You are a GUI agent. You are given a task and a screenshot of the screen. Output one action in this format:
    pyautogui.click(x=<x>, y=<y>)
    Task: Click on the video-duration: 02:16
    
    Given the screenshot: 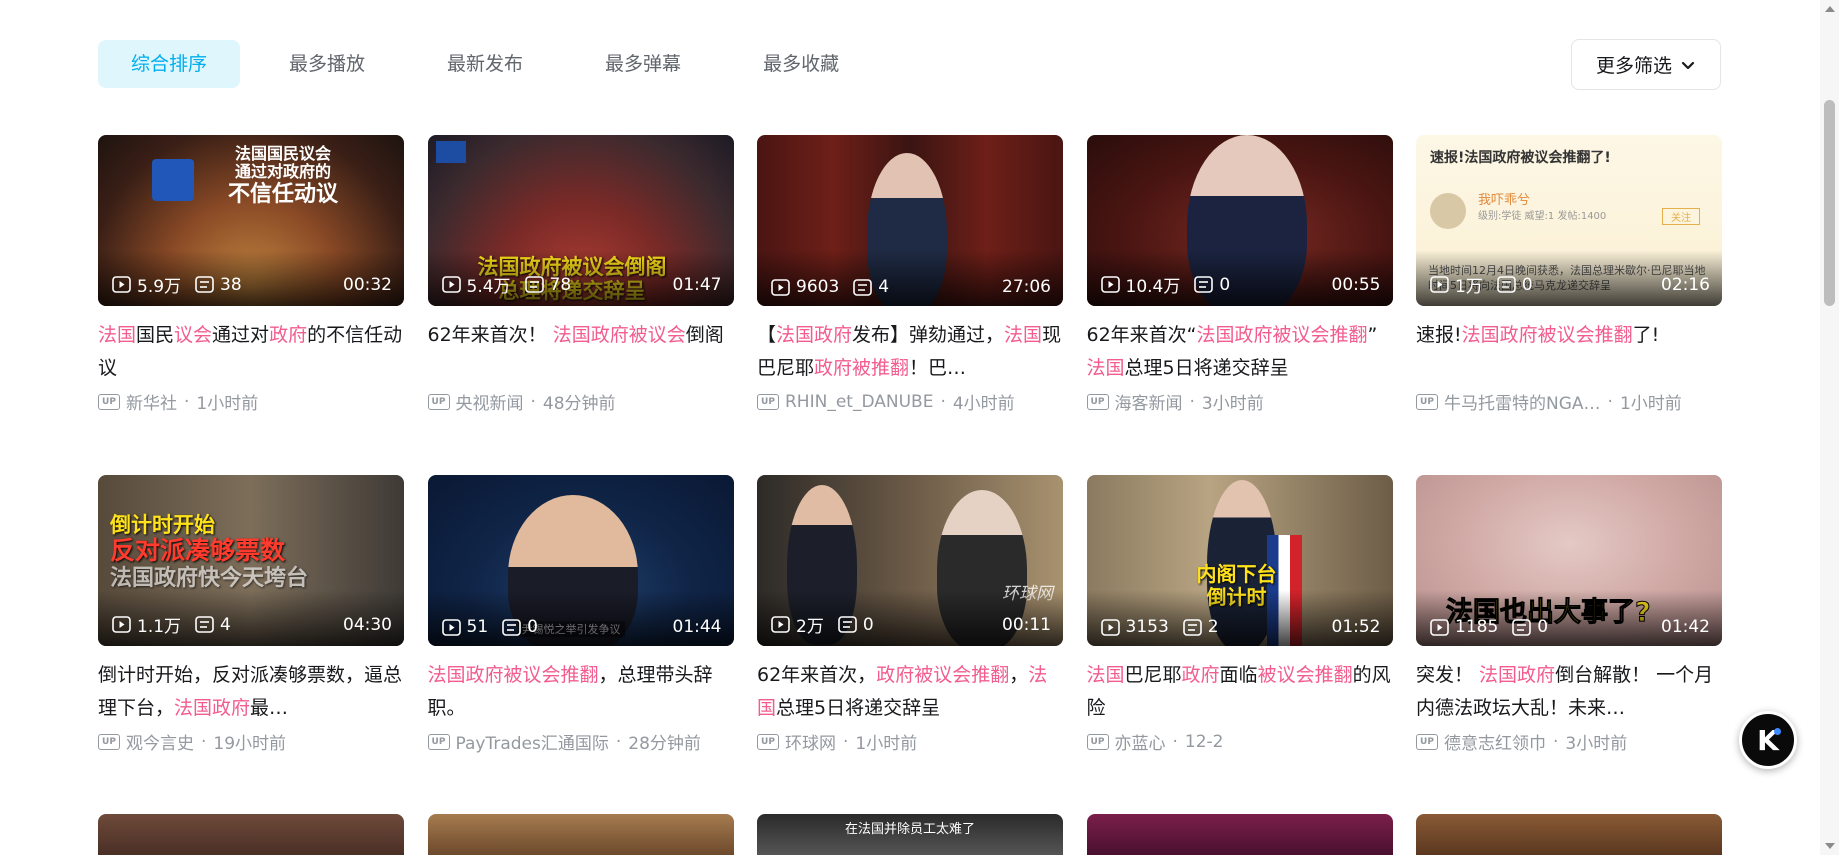 What is the action you would take?
    pyautogui.click(x=1685, y=284)
    